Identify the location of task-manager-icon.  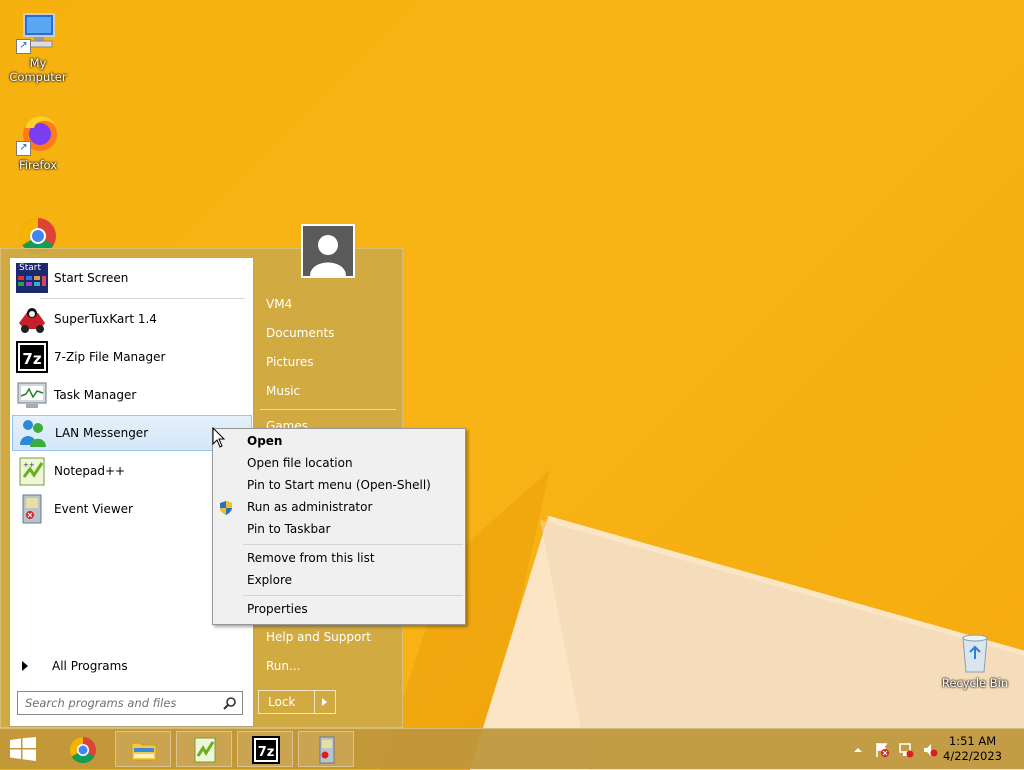
(32, 395).